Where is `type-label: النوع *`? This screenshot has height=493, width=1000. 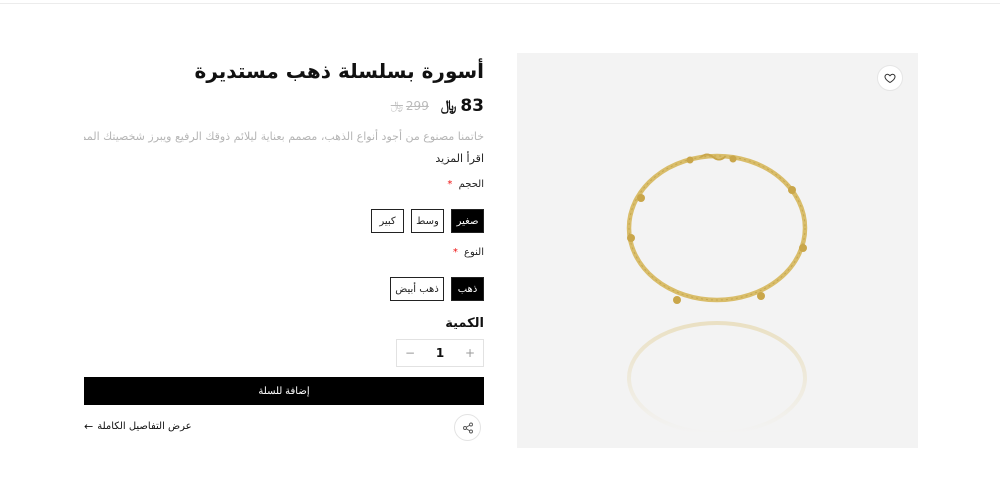
type-label: النوع * is located at coordinates (468, 252).